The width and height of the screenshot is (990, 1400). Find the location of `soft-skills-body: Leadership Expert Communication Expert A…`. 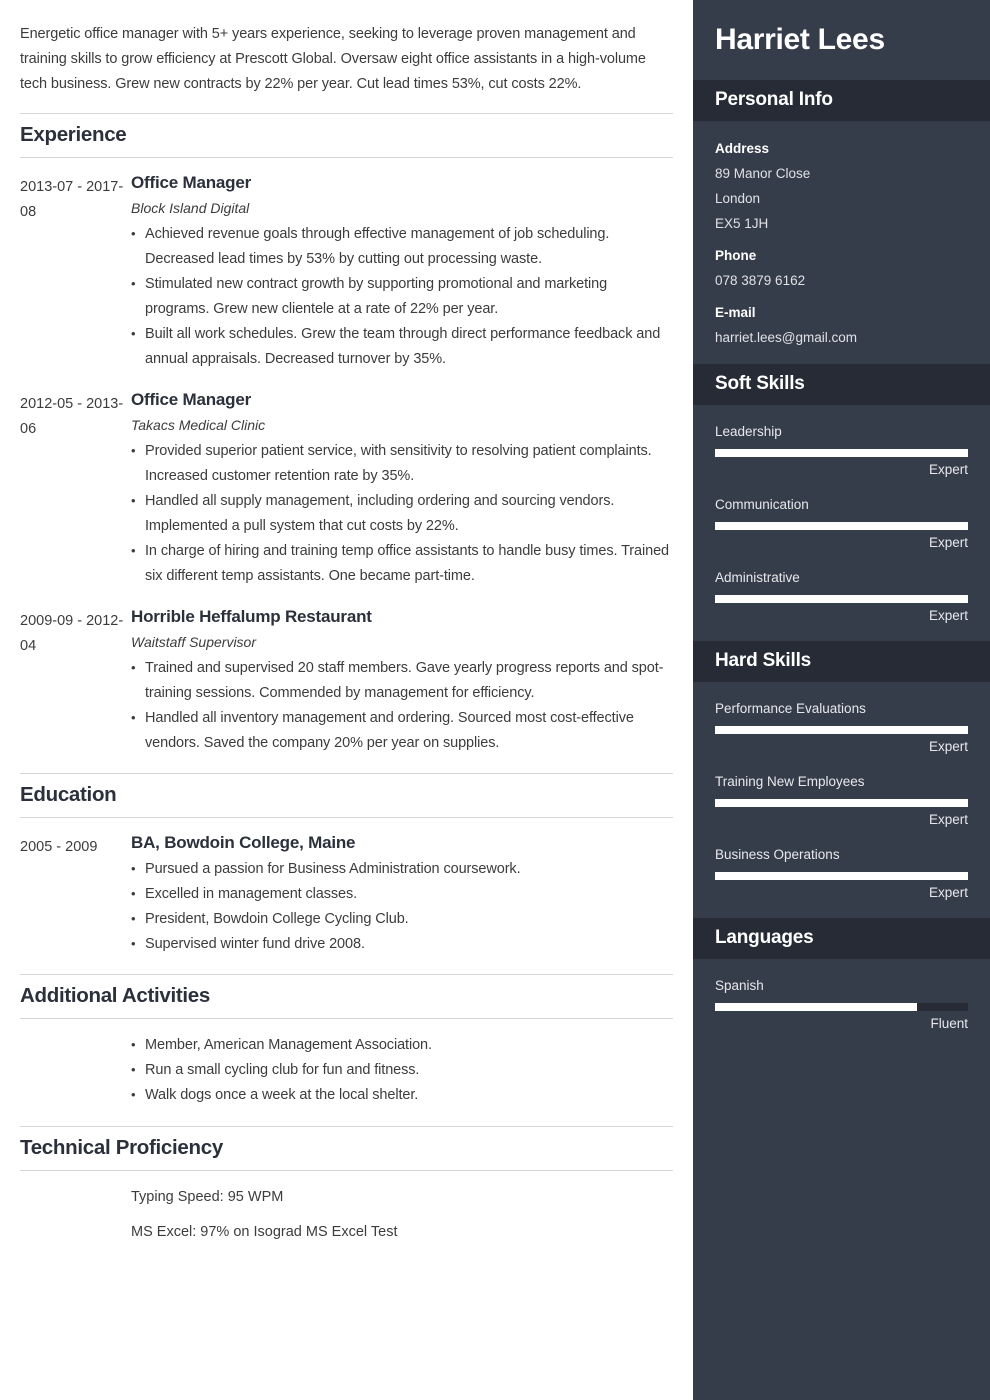

soft-skills-body: Leadership Expert Communication Expert A… is located at coordinates (841, 523).